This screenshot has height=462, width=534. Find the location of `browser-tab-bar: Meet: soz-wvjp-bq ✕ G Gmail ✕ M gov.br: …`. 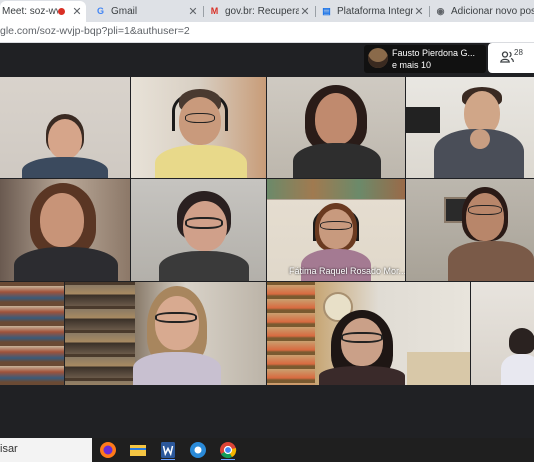

browser-tab-bar: Meet: soz-wvjp-bq ✕ G Gmail ✕ M gov.br: … is located at coordinates (267, 11).